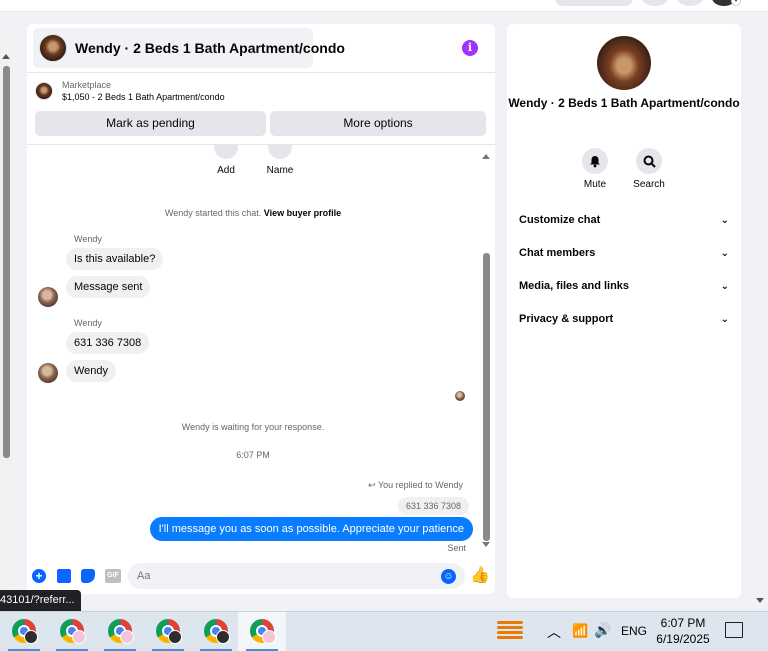 Image resolution: width=768 pixels, height=651 pixels. What do you see at coordinates (226, 160) in the screenshot?
I see `add-quick-action: Add` at bounding box center [226, 160].